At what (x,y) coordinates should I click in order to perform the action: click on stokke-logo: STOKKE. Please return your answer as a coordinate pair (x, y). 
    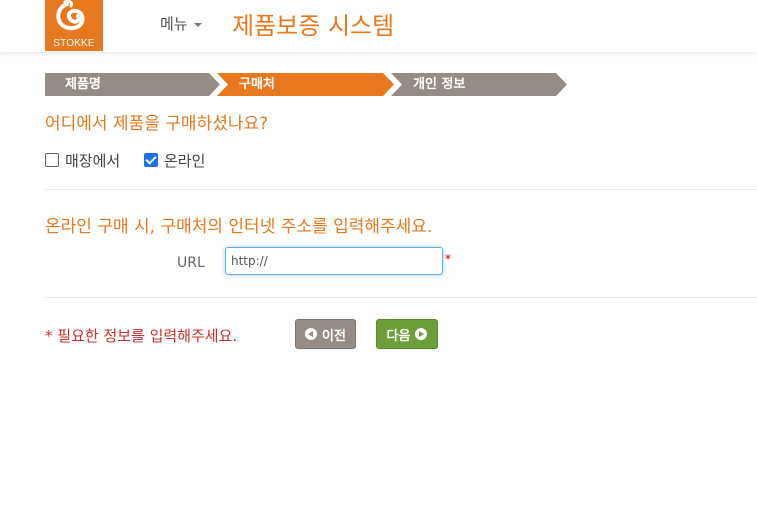
    Looking at the image, I should click on (74, 25).